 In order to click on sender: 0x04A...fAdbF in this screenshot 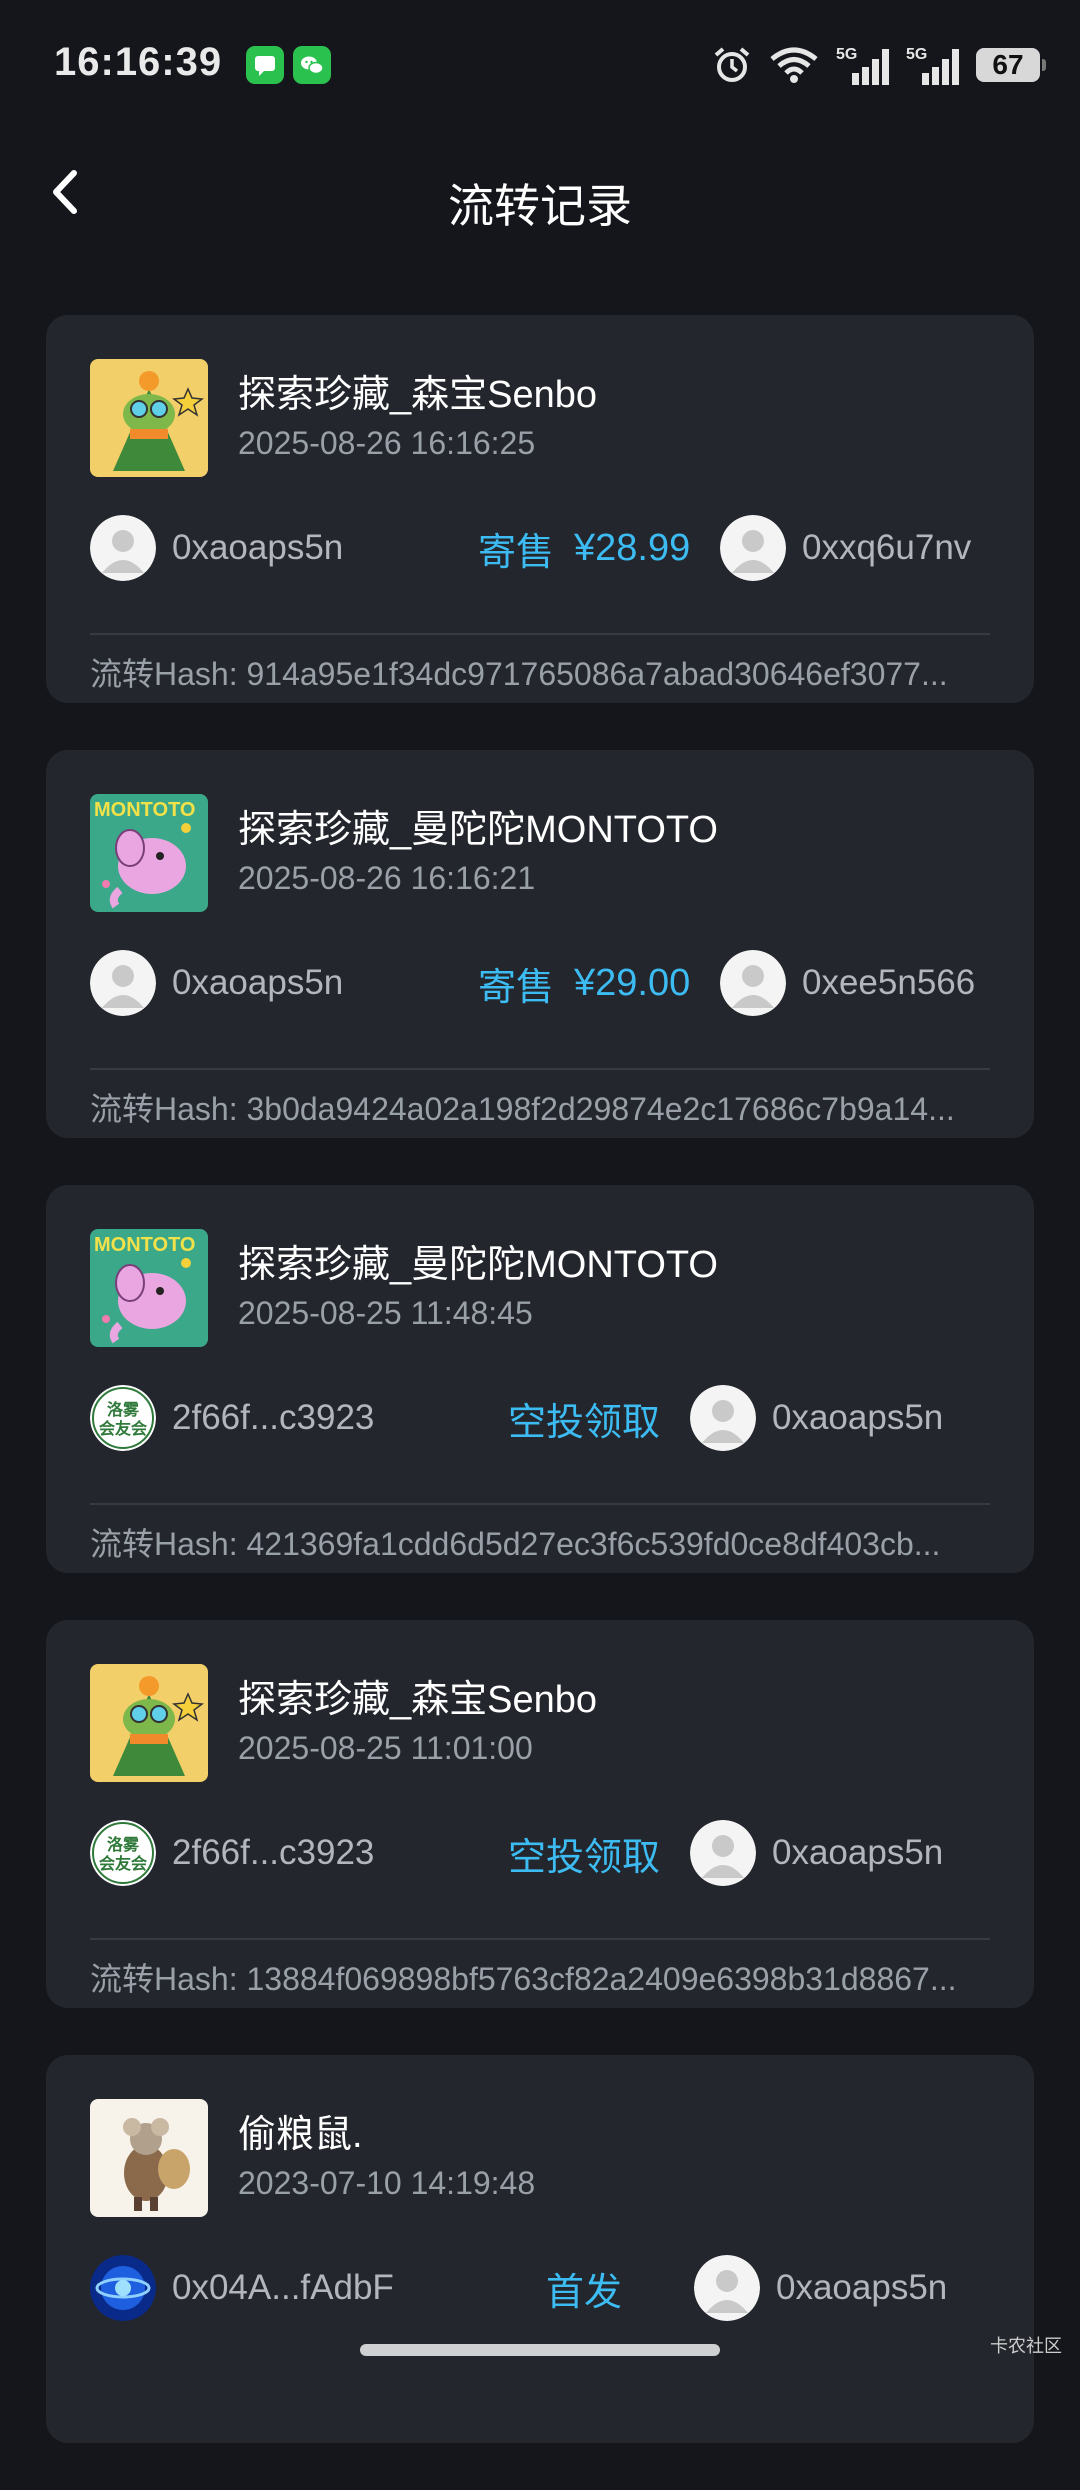, I will do `click(242, 2288)`.